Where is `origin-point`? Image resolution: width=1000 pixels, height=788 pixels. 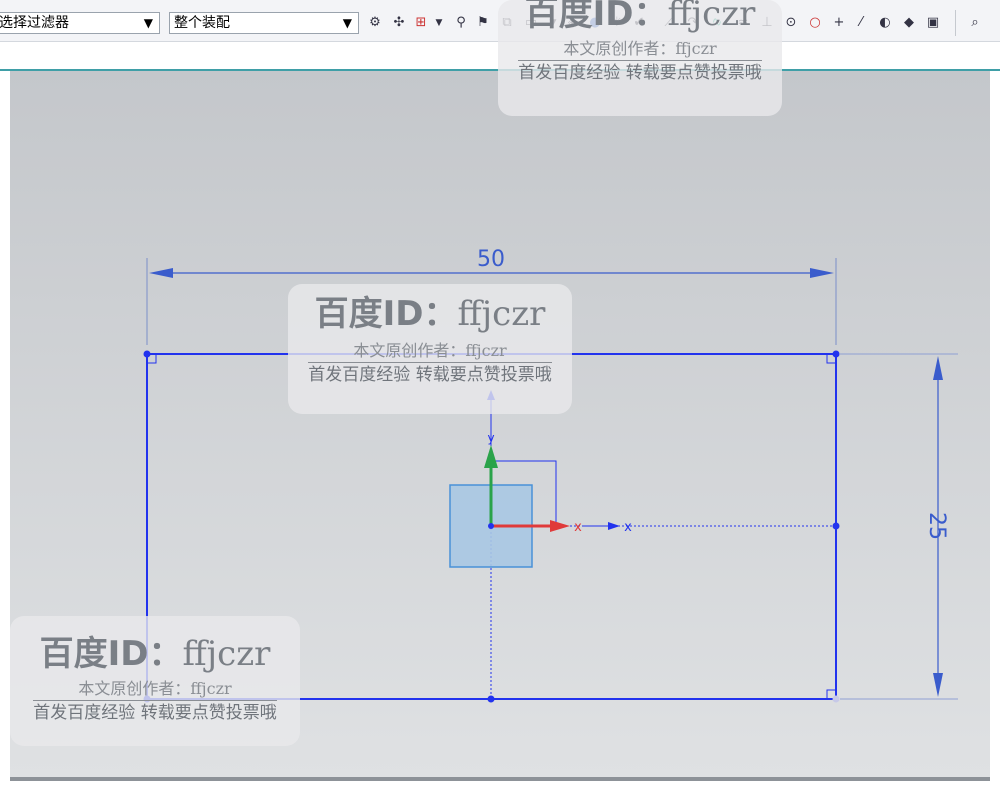
origin-point is located at coordinates (491, 526).